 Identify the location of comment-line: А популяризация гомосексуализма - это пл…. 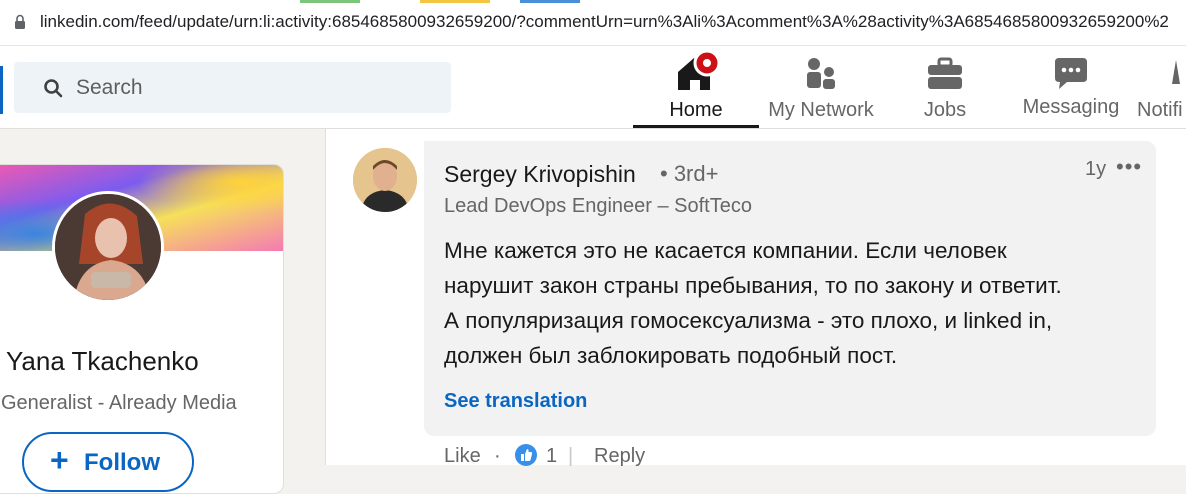
(748, 320).